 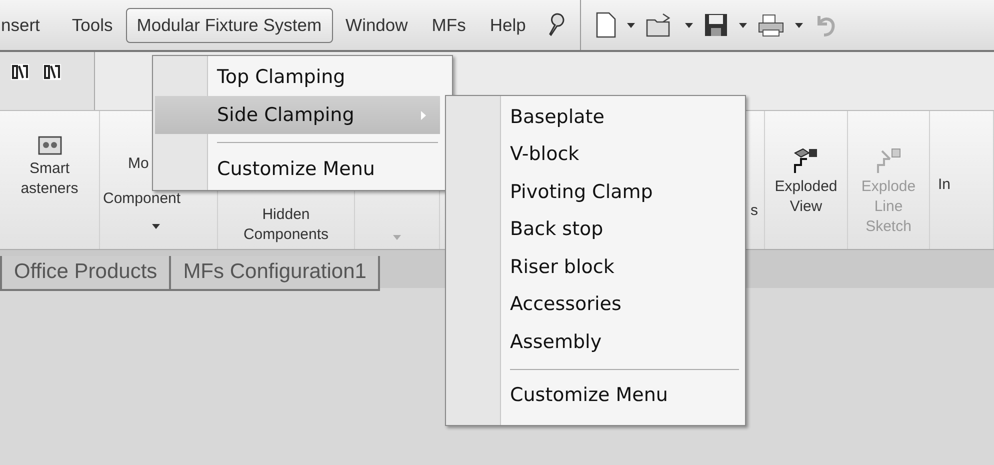 I want to click on menu-entry: V-block, so click(x=595, y=154).